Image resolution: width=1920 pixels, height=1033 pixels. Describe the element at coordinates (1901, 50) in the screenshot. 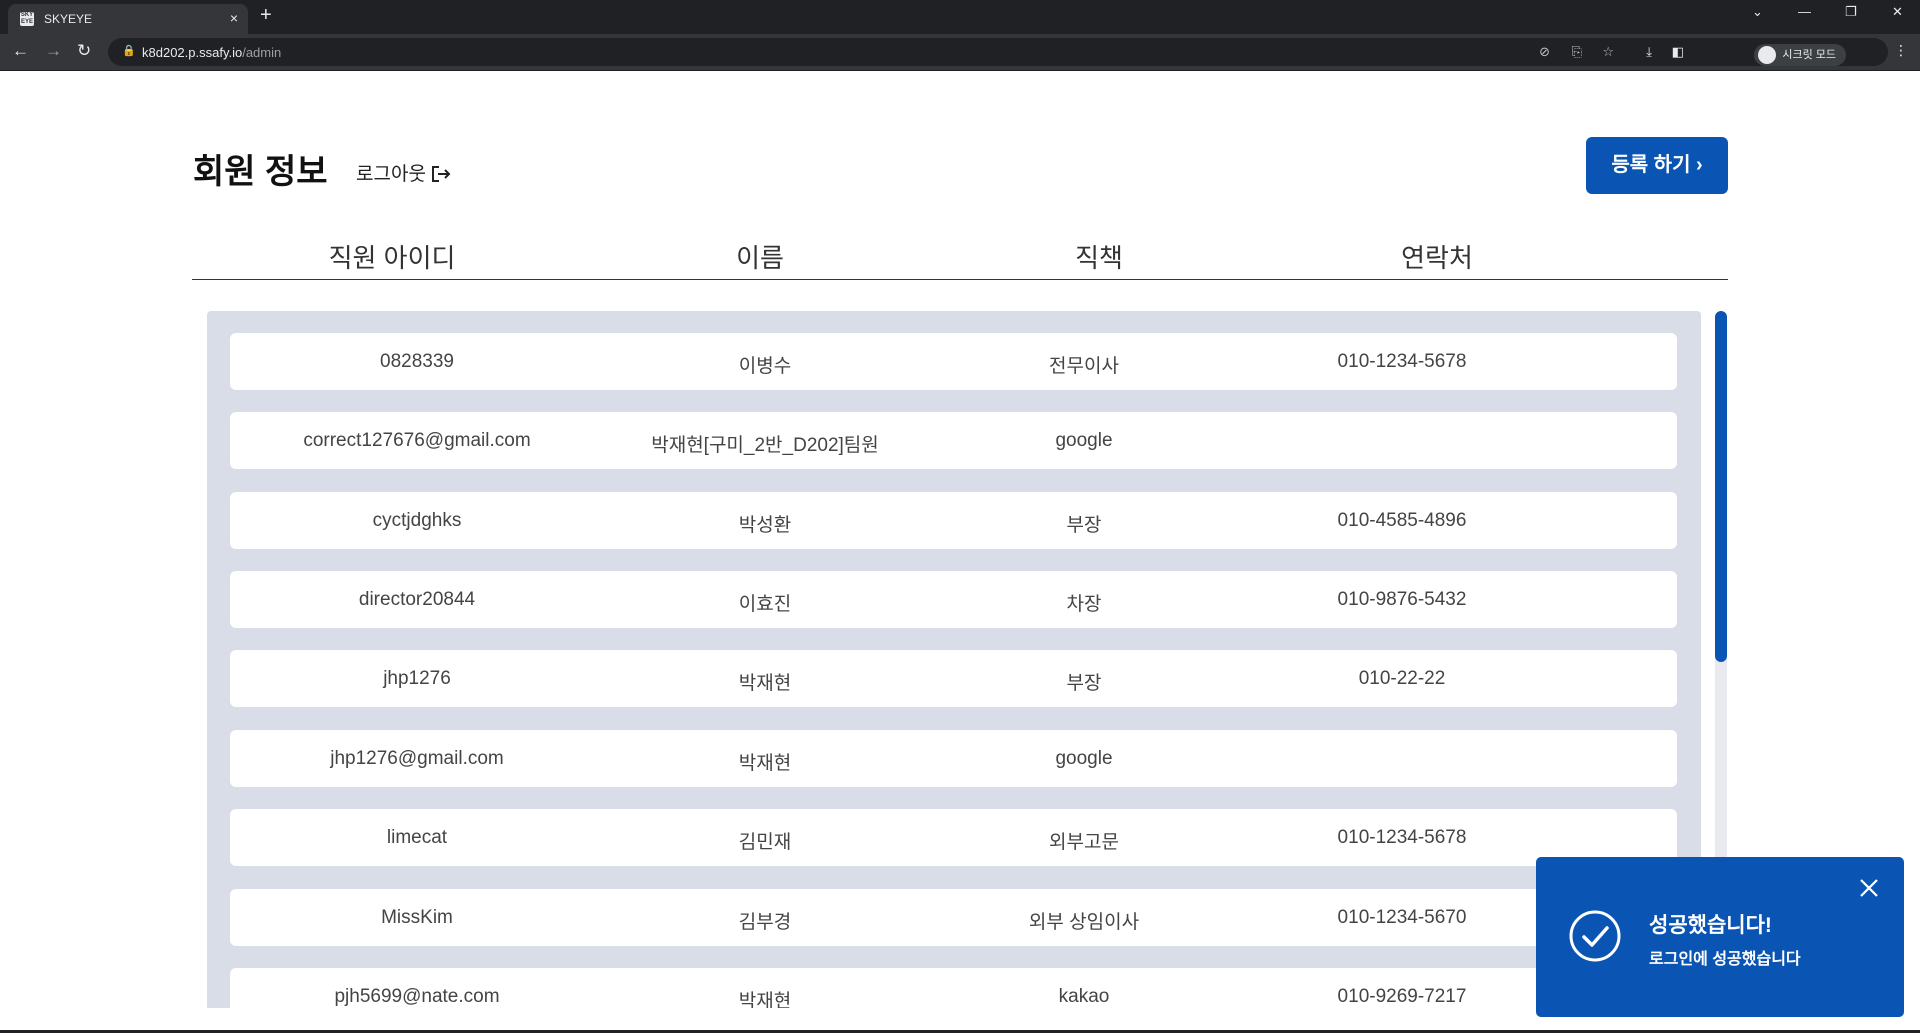

I see `browser-menu-icon: ⋮` at that location.